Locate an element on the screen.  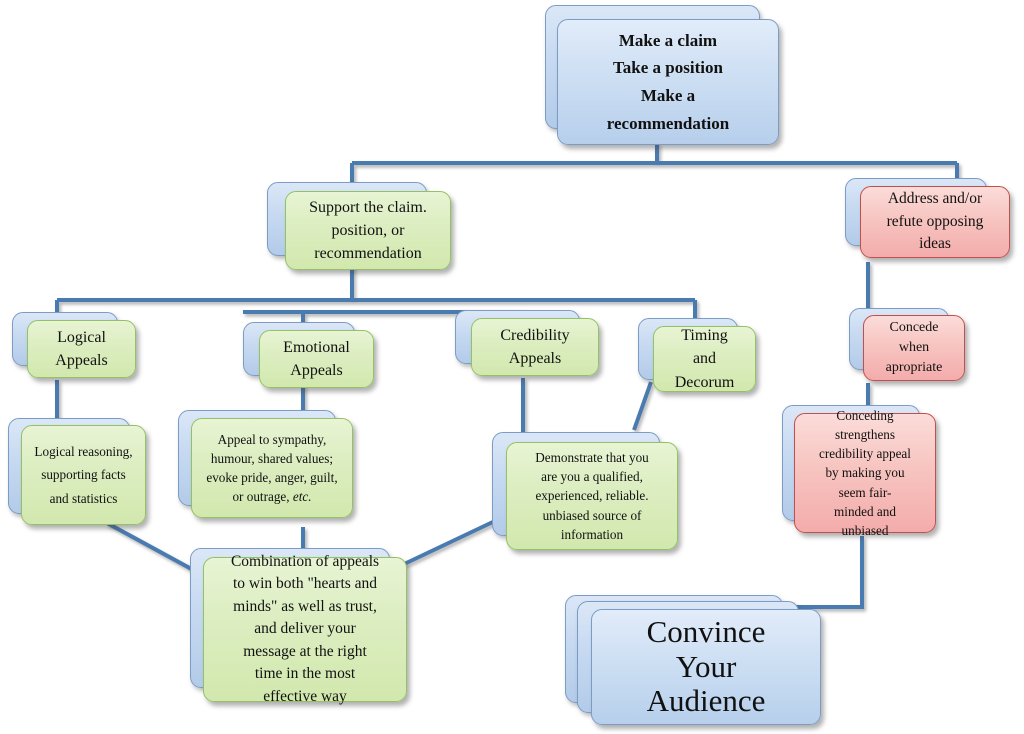
node-logical-appeals-text: Logical Appeals is located at coordinates (81, 349).